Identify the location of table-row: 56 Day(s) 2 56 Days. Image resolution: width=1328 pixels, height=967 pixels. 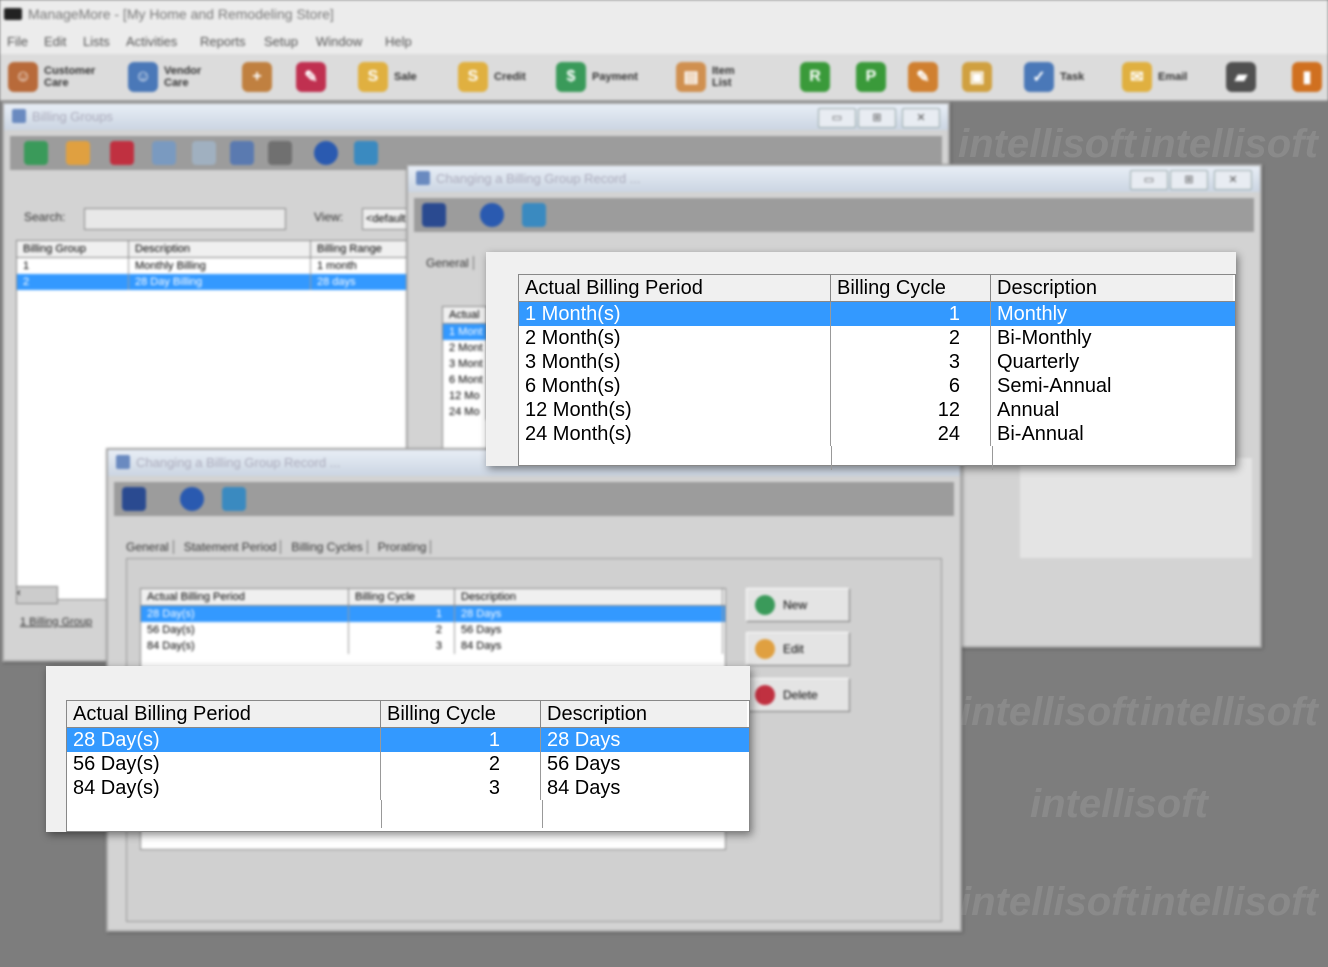
(408, 764).